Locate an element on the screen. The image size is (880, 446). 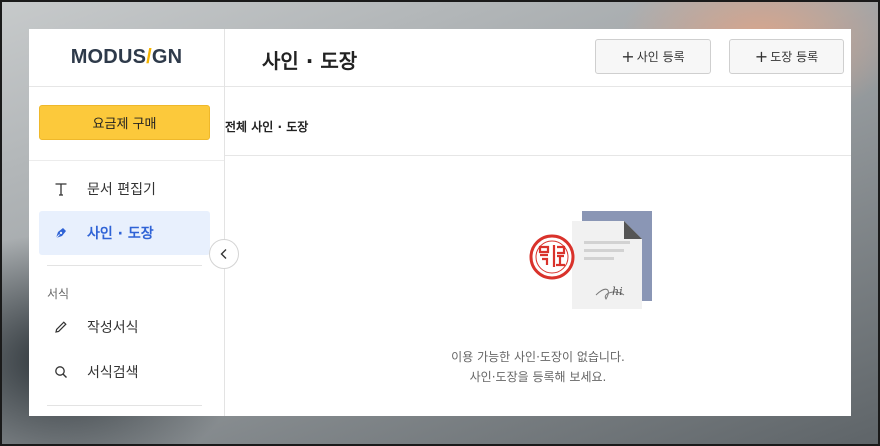
sidebar-item-sign-stamp: 사인 · 도장 is located at coordinates (124, 233).